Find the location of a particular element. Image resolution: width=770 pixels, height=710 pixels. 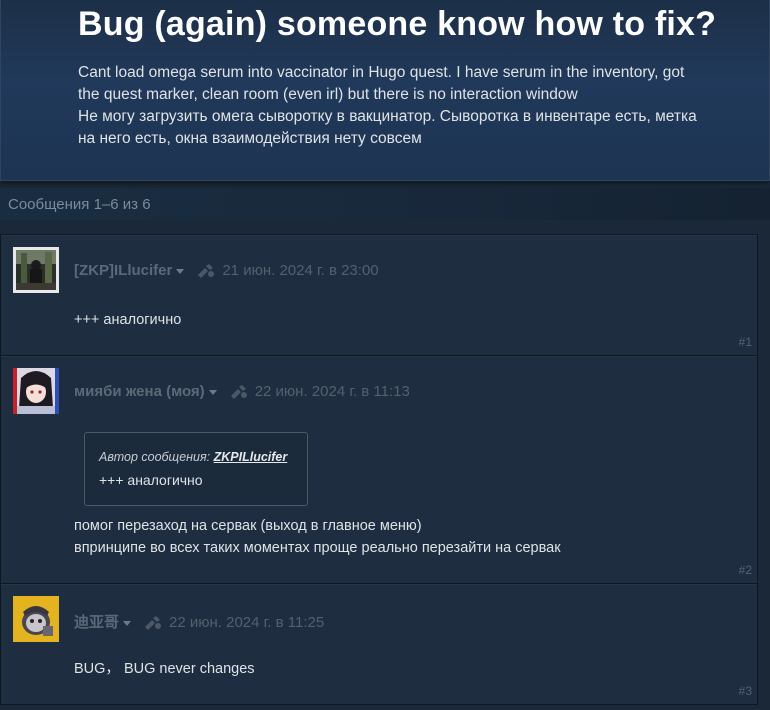

post-author-line: 迪亚哥 22 июн. 2024 г. в 11:25 is located at coordinates (199, 621).